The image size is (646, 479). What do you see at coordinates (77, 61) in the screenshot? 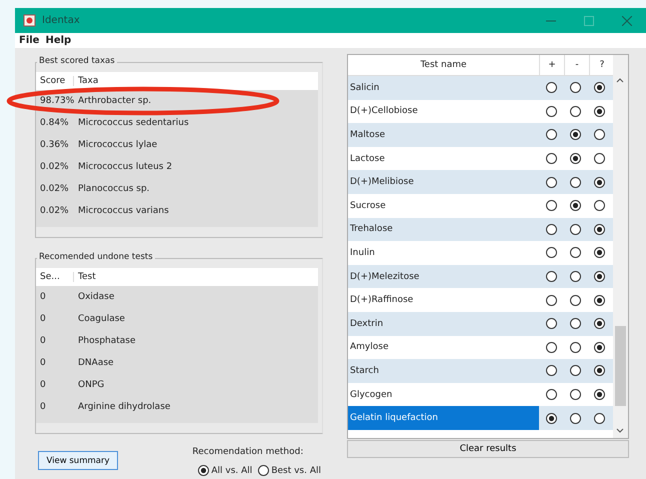
I see `group-title: Best scored taxas` at bounding box center [77, 61].